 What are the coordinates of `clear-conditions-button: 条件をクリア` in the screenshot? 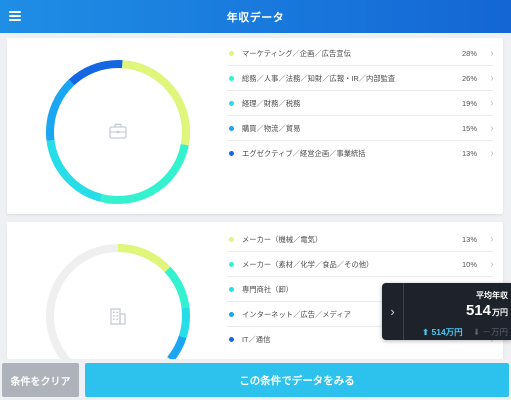 It's located at (40, 380).